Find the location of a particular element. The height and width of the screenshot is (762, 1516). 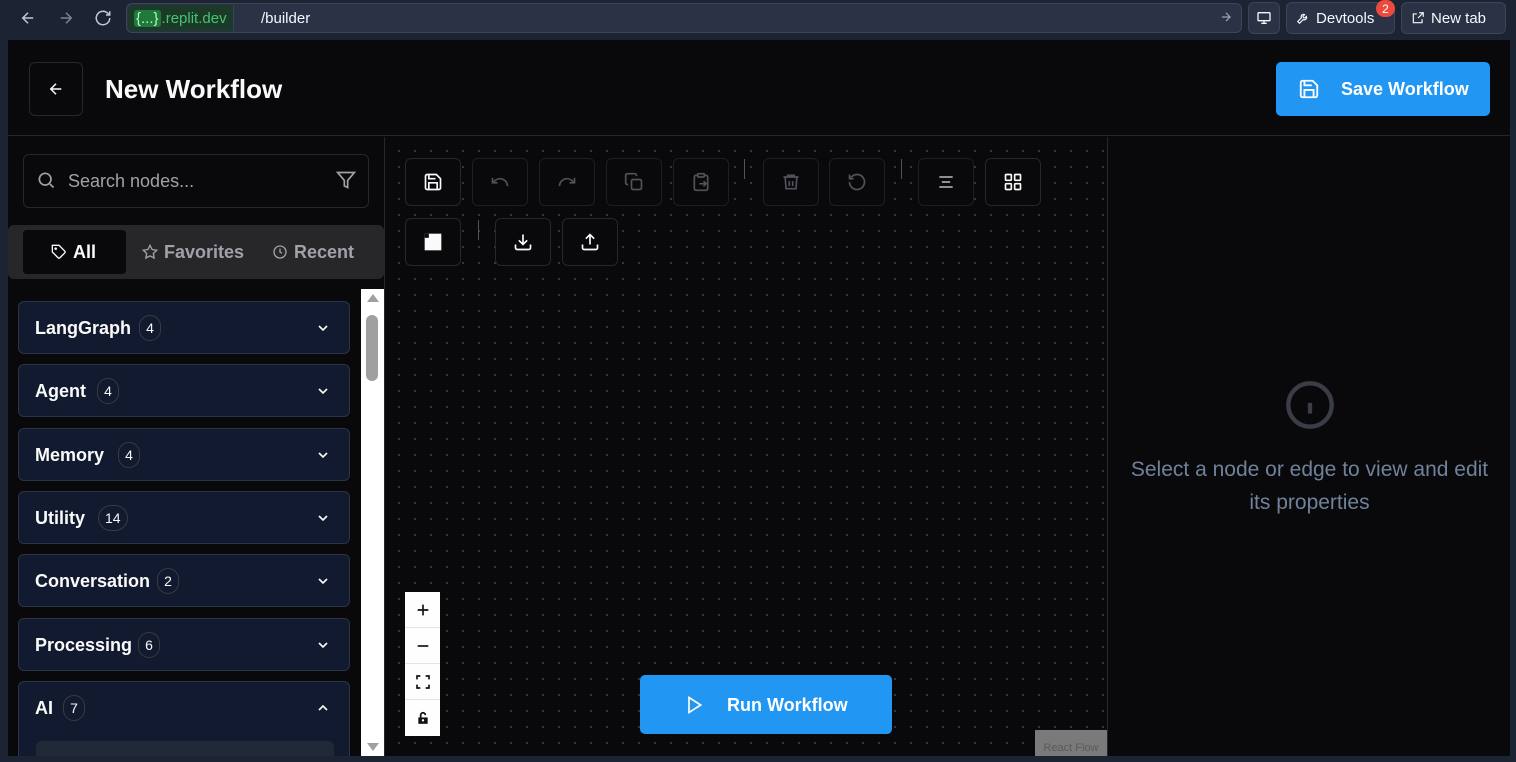

minimap-toggle-button is located at coordinates (433, 242).